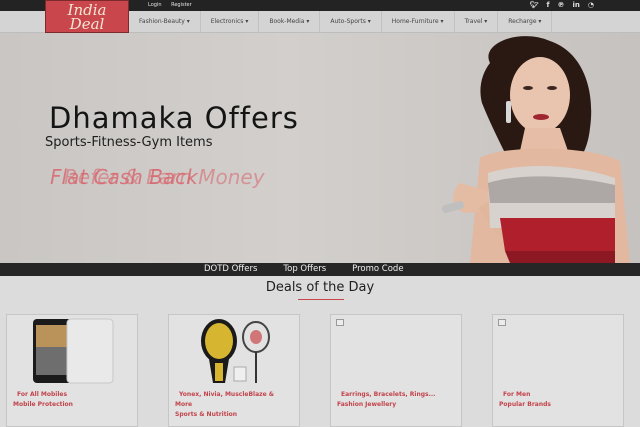  What do you see at coordinates (525, 22) in the screenshot?
I see `nav-item-recharge: Recharge ▾` at bounding box center [525, 22].